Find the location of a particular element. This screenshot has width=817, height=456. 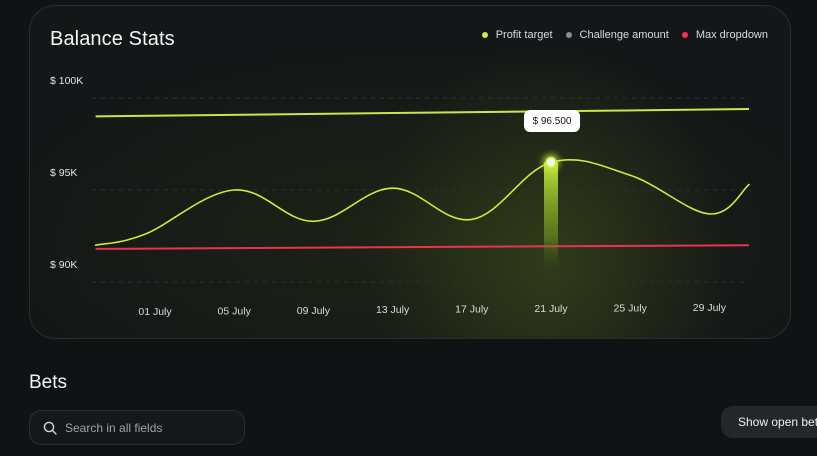

value-tooltip: $ 96.500 is located at coordinates (552, 121).